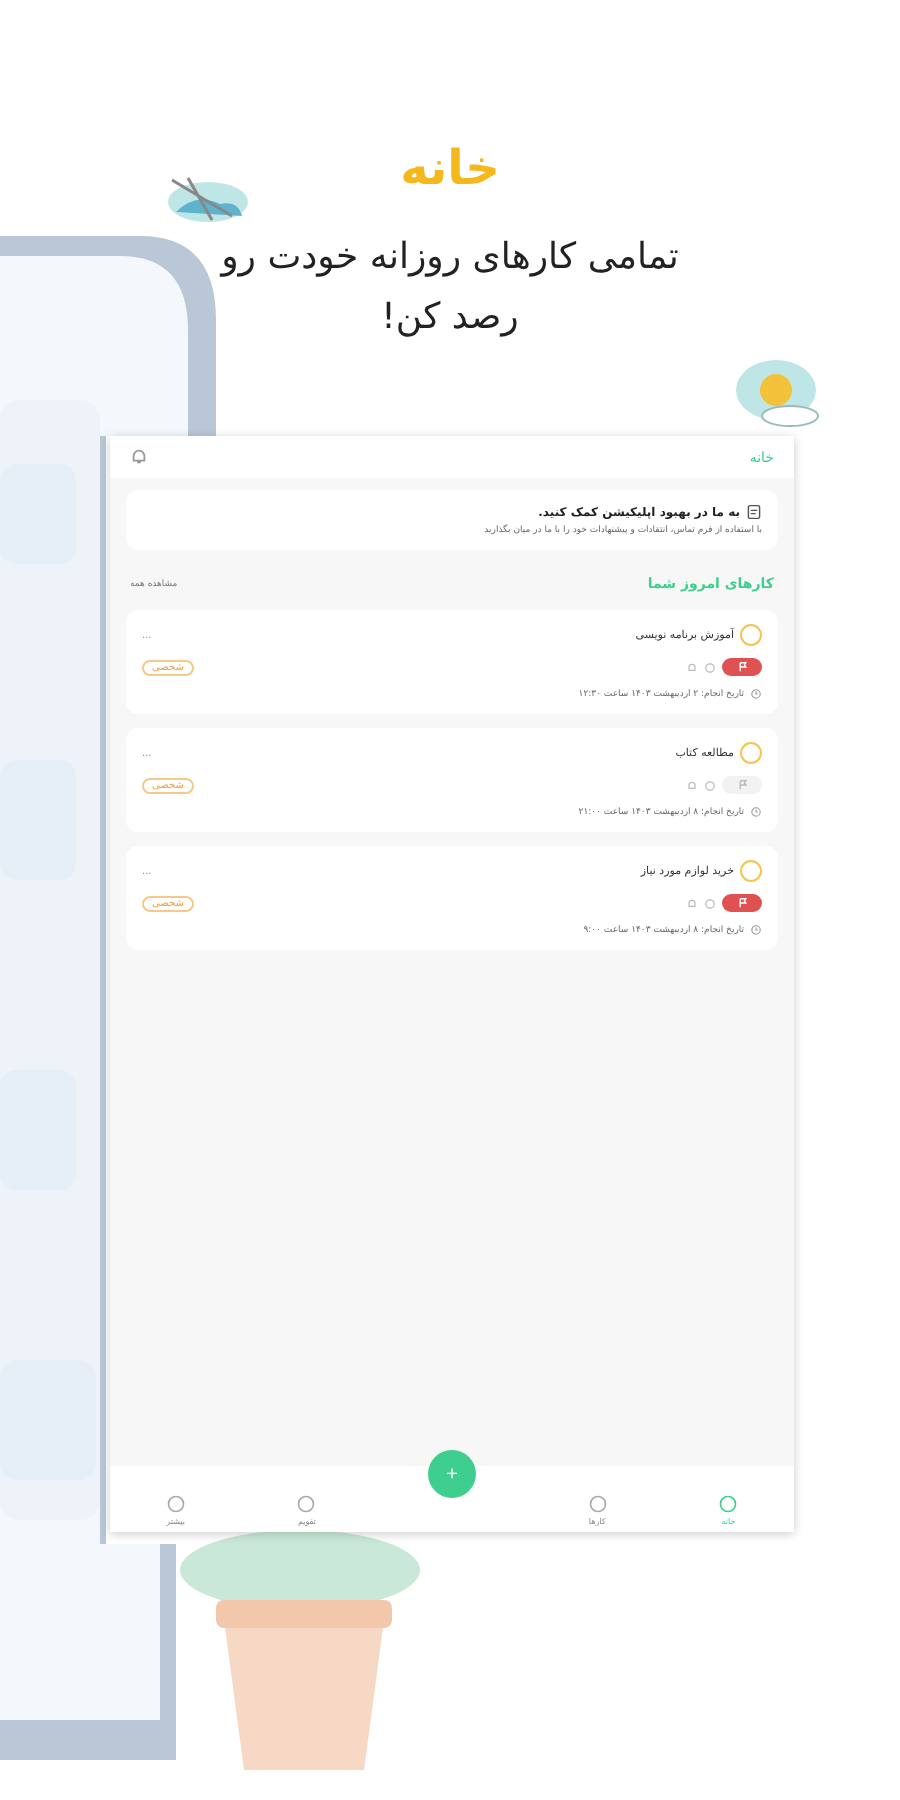  Describe the element at coordinates (208, 199) in the screenshot. I see `cloud-plane-drawing` at that location.